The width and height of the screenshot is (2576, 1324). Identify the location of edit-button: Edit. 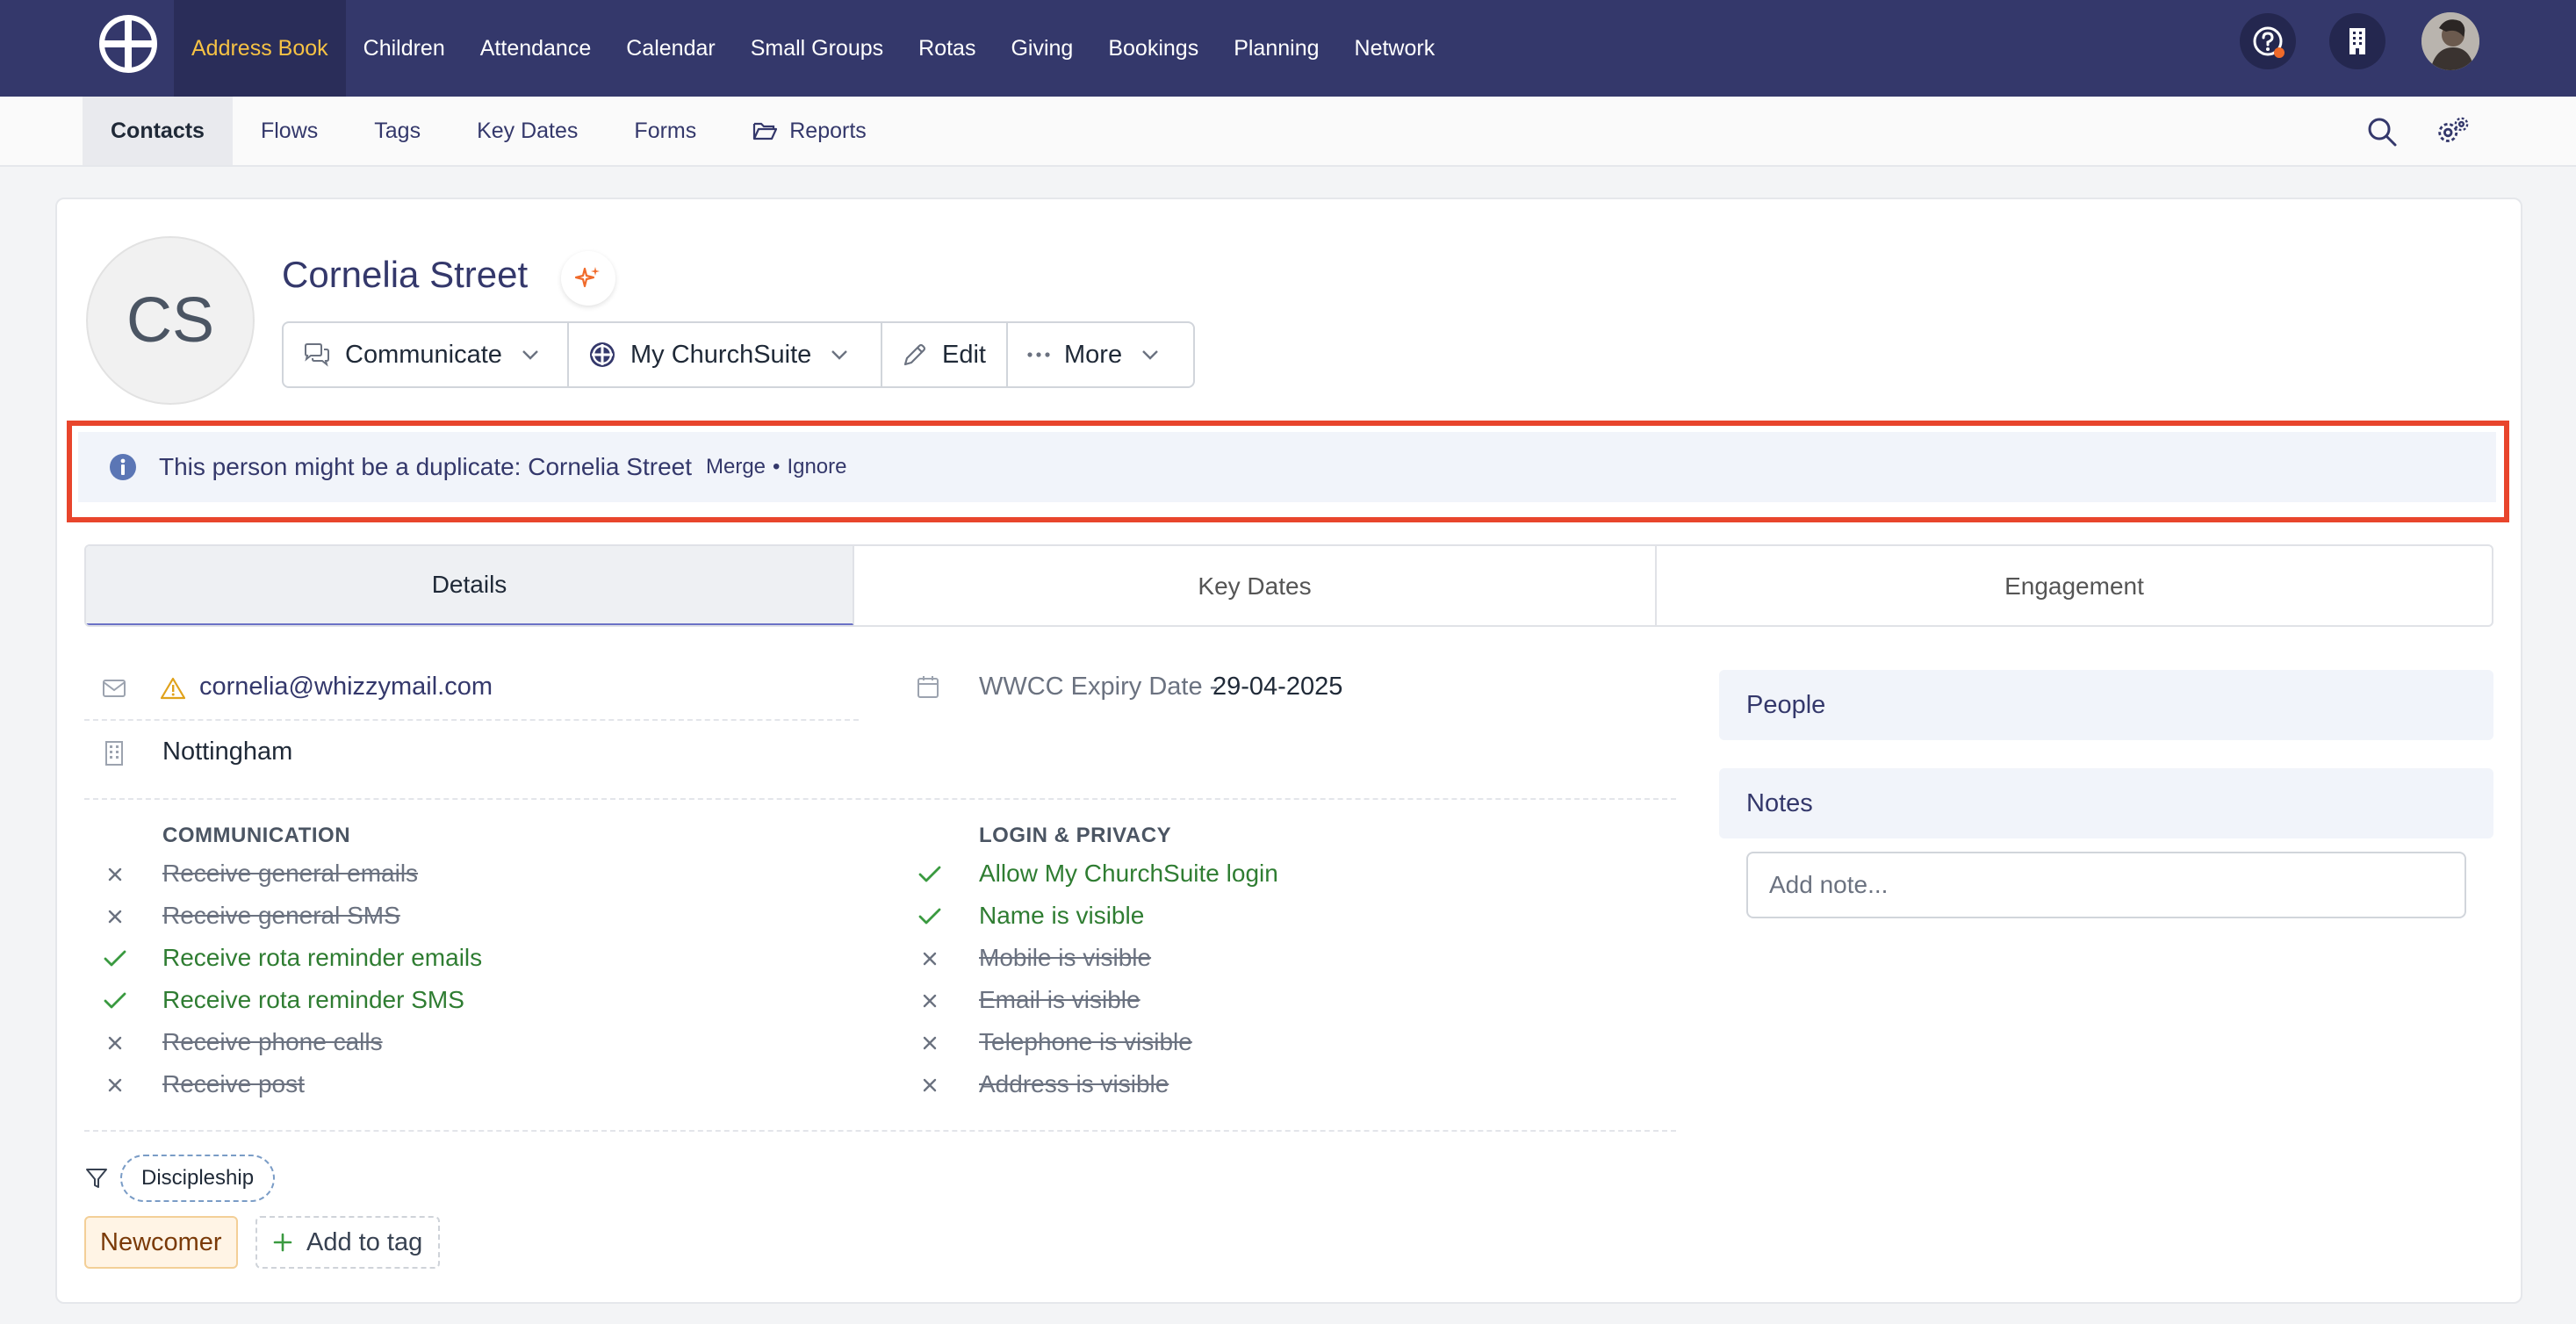
(945, 354).